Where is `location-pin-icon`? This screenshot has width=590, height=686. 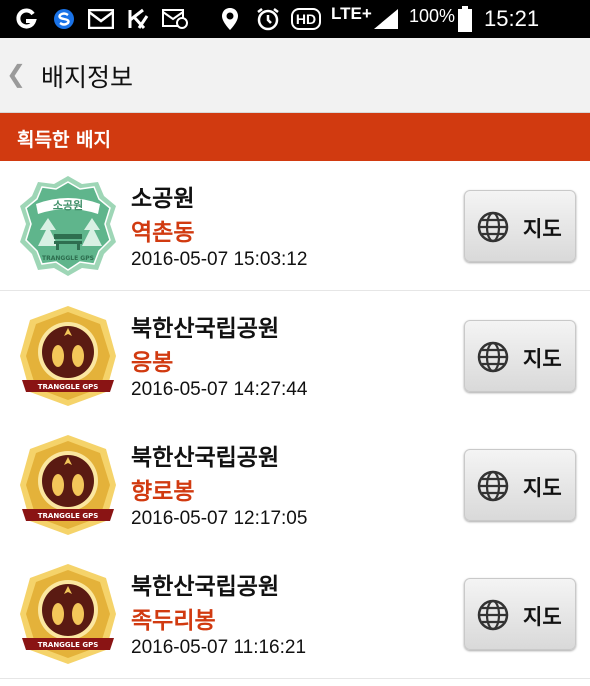 location-pin-icon is located at coordinates (230, 19).